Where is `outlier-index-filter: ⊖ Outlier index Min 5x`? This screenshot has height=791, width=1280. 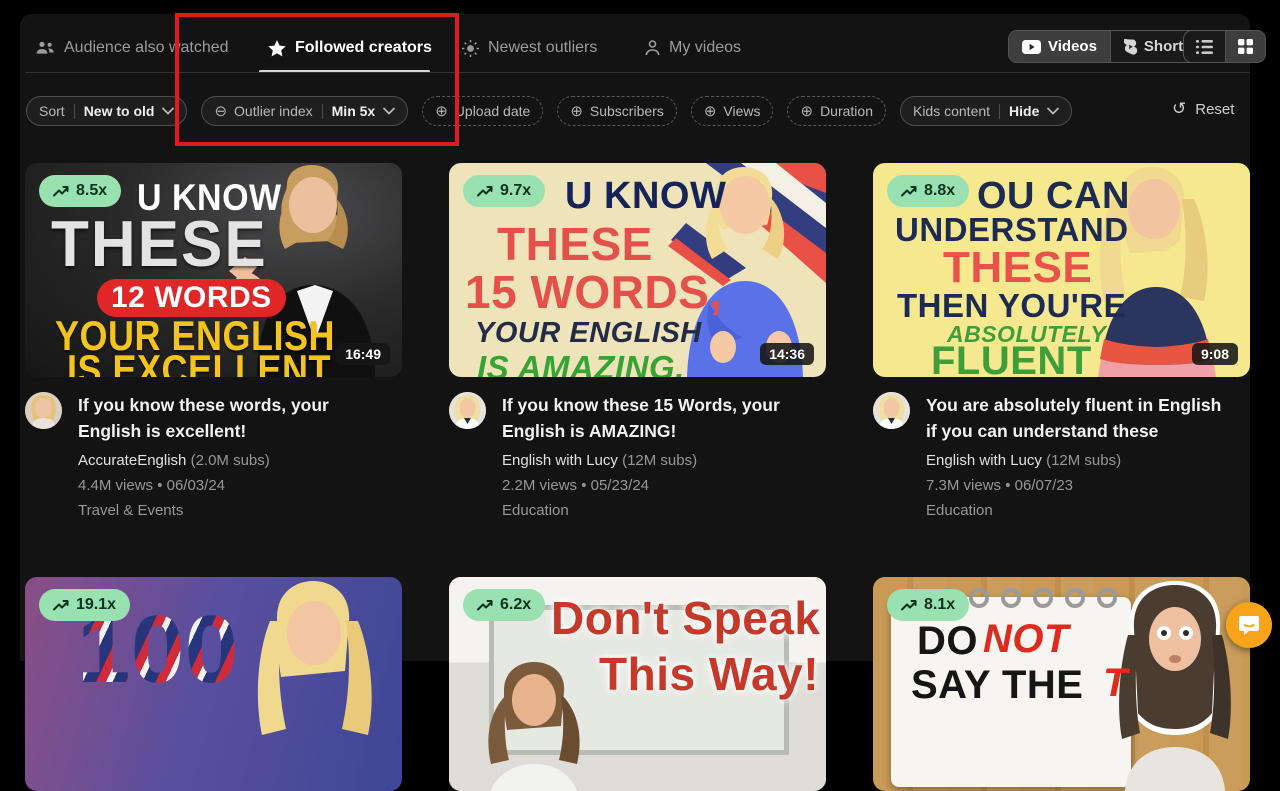 outlier-index-filter: ⊖ Outlier index Min 5x is located at coordinates (305, 111).